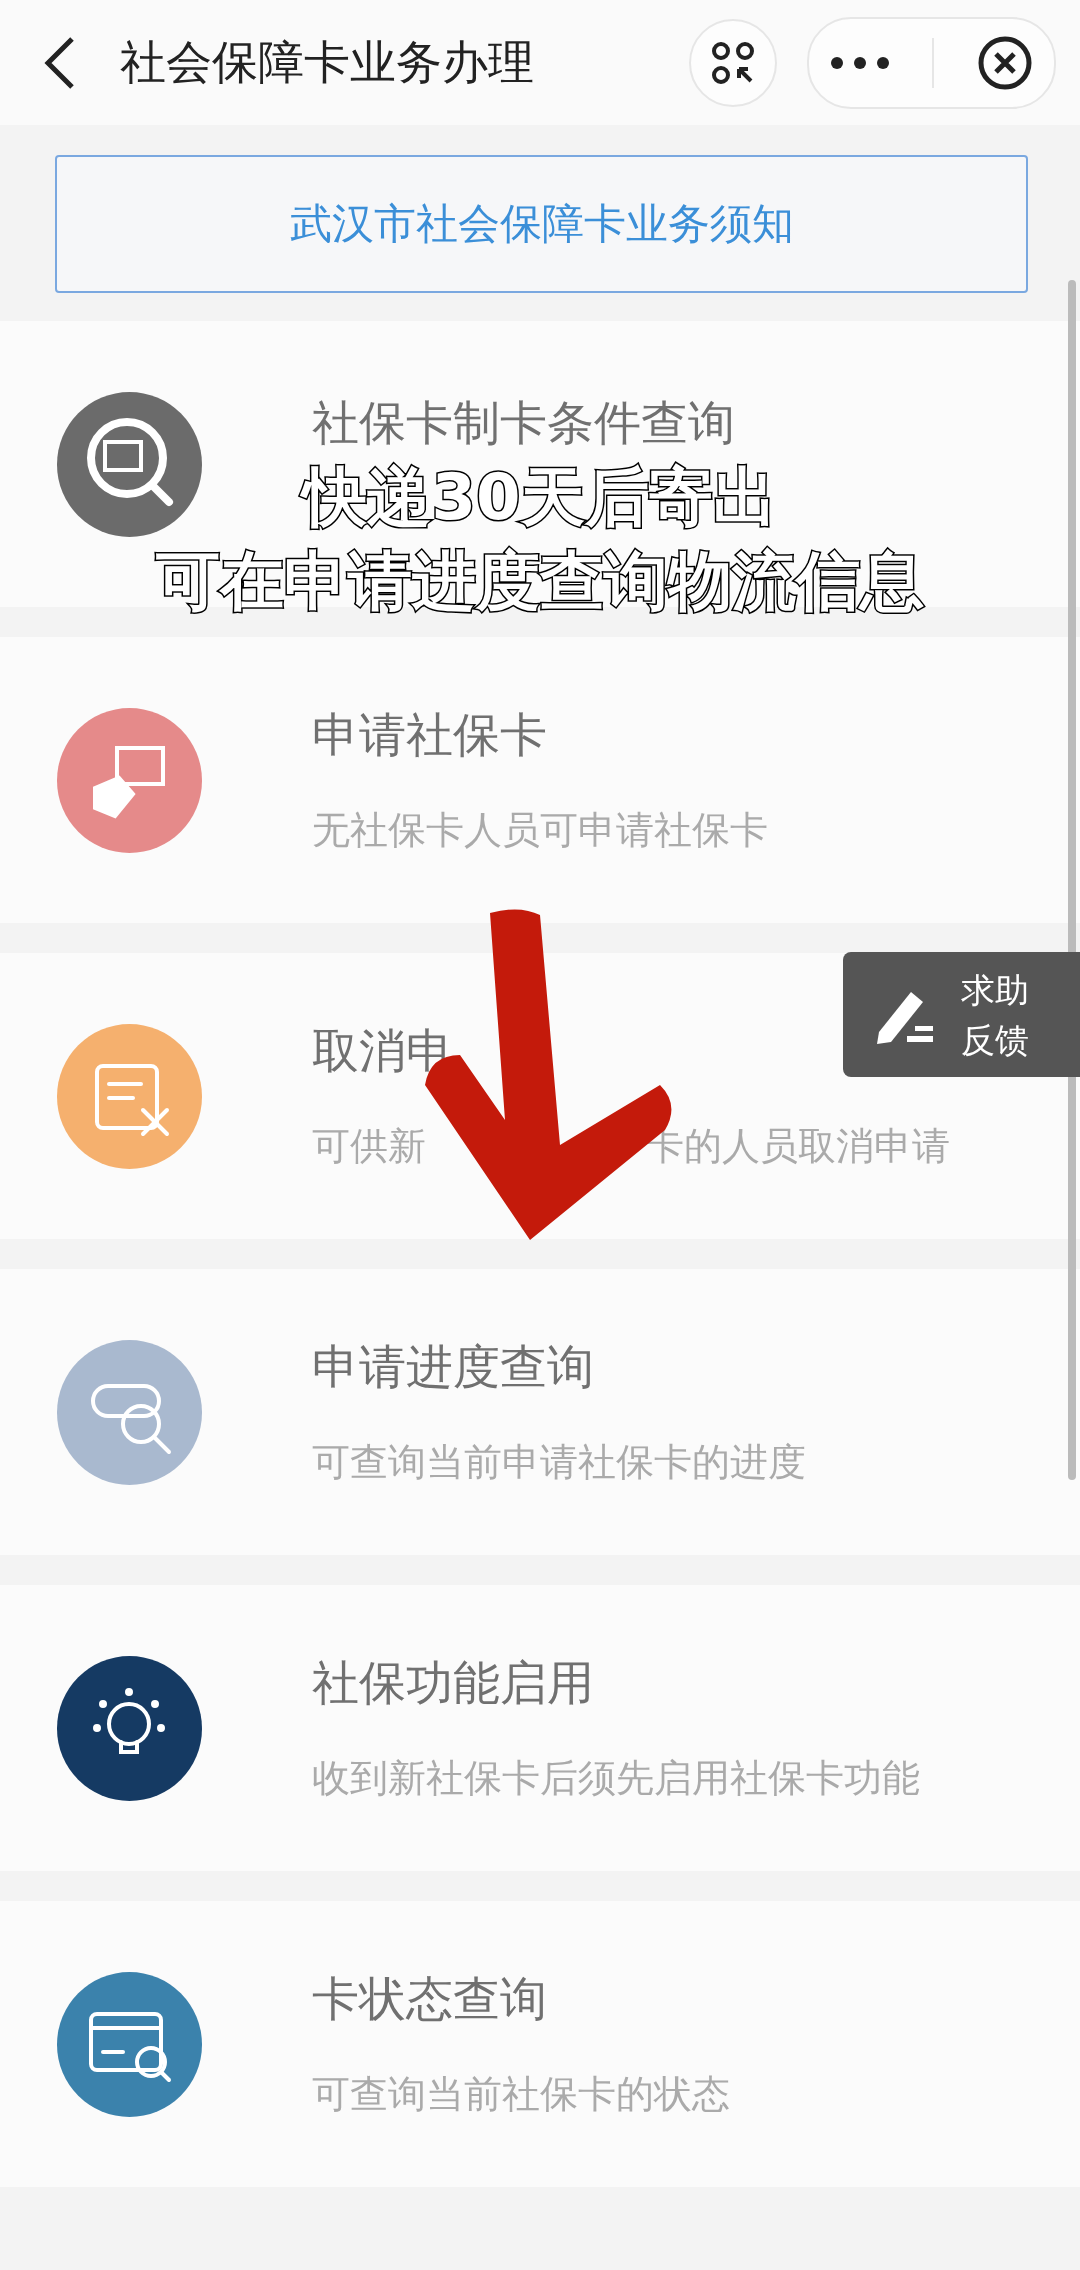 This screenshot has height=2270, width=1080. I want to click on page-title: 社会保障卡业务办理, so click(327, 62).